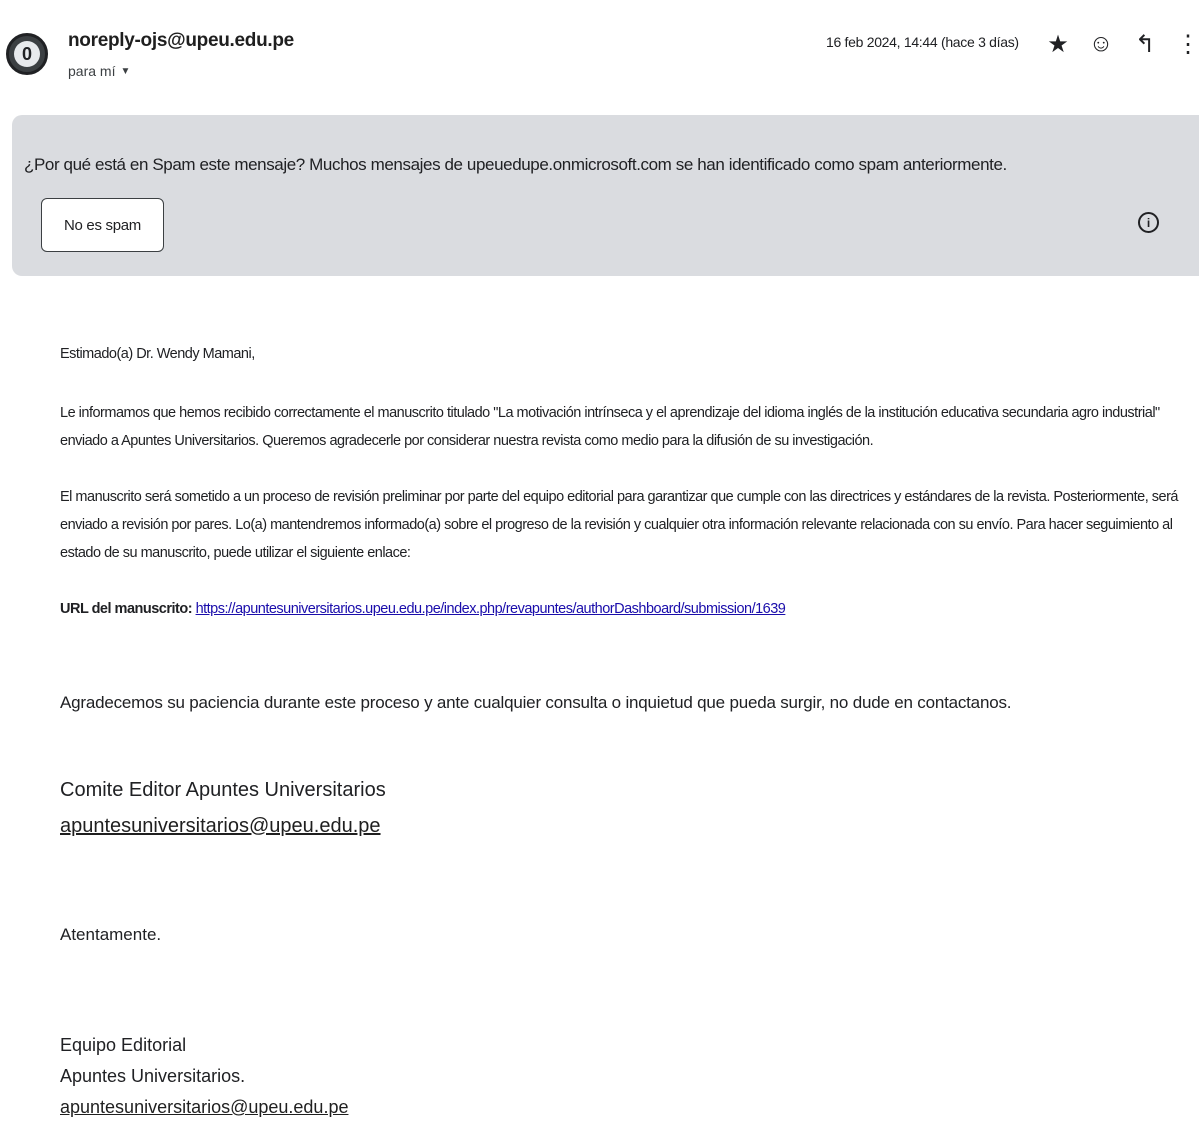 The height and width of the screenshot is (1124, 1199). Describe the element at coordinates (1058, 44) in the screenshot. I see `star-icon: ★` at that location.